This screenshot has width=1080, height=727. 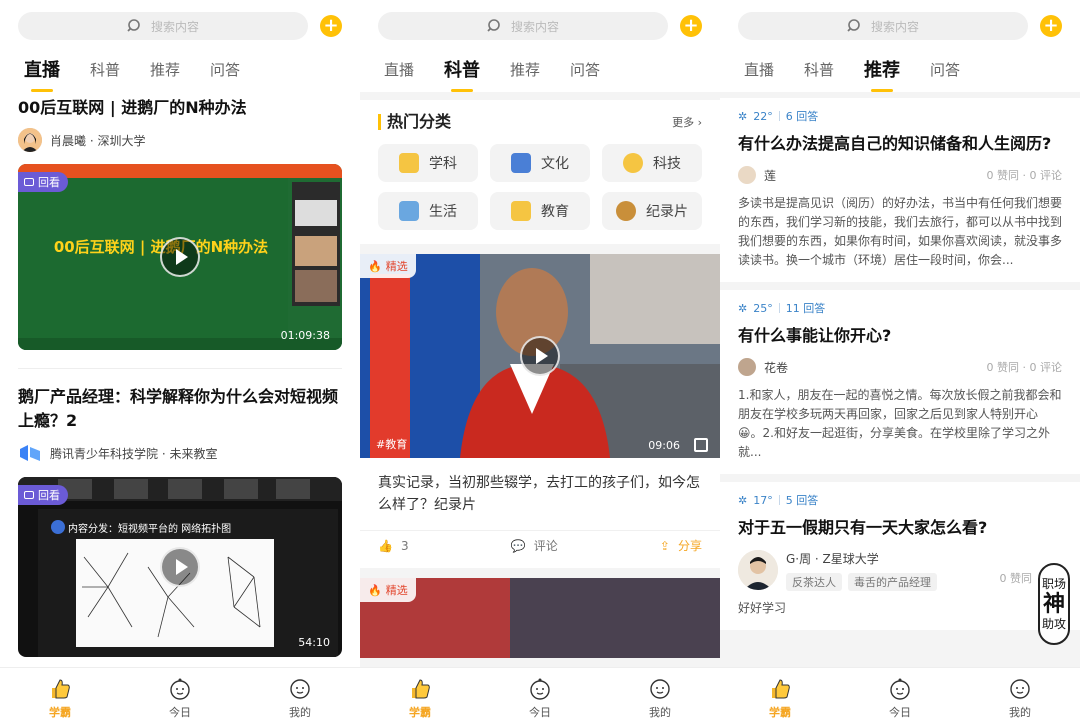 What do you see at coordinates (409, 211) in the screenshot?
I see `monitor-icon` at bounding box center [409, 211].